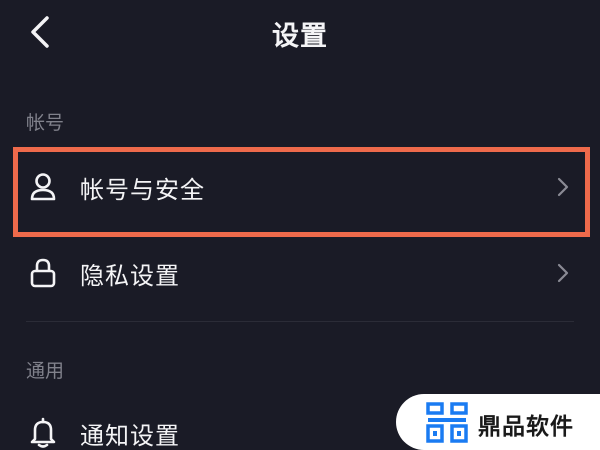 This screenshot has width=600, height=450. What do you see at coordinates (43, 187) in the screenshot?
I see `user-icon` at bounding box center [43, 187].